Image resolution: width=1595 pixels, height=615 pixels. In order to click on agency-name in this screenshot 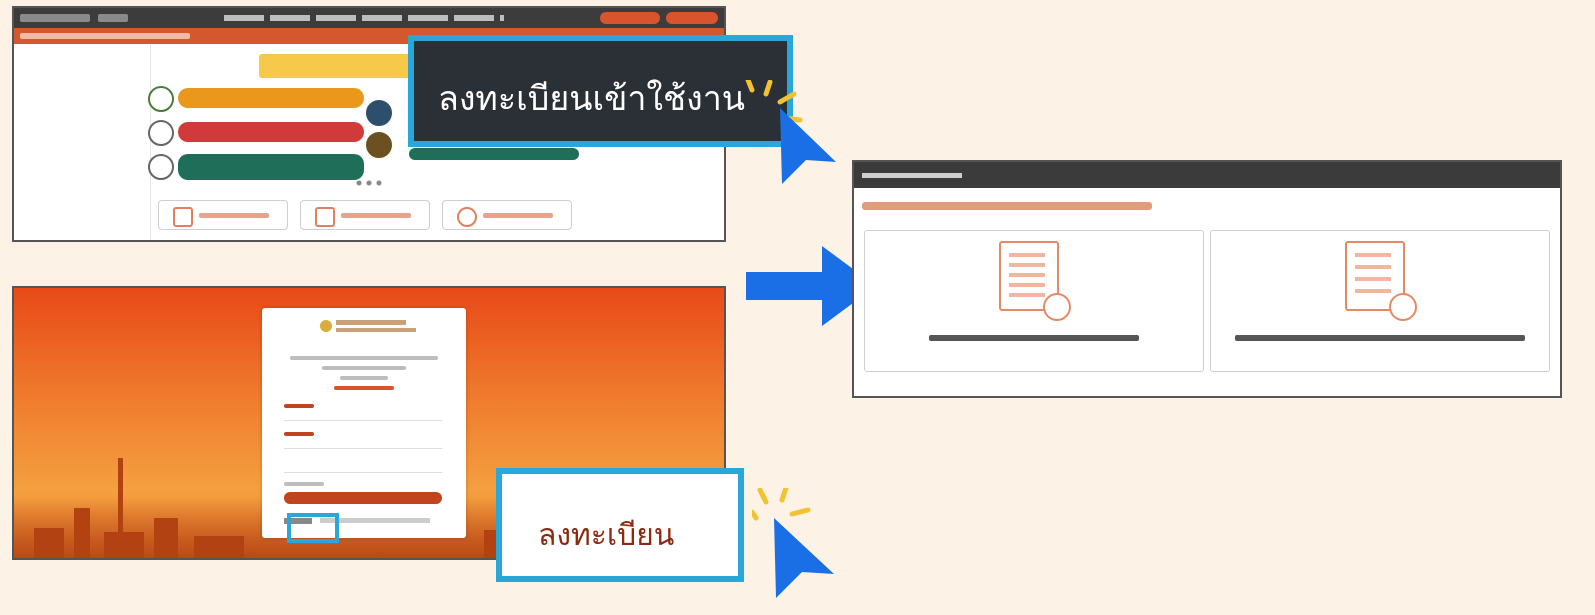, I will do `click(371, 322)`.